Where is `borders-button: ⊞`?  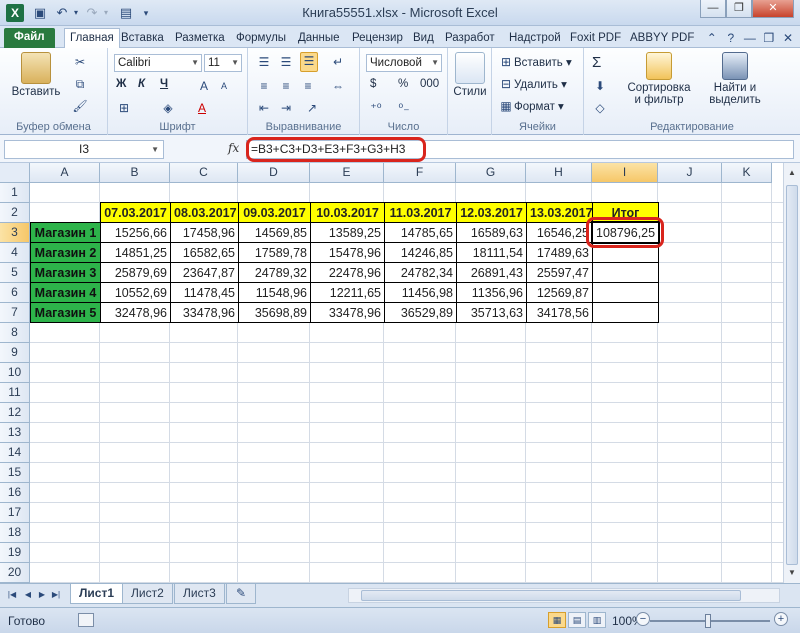 borders-button: ⊞ is located at coordinates (124, 108).